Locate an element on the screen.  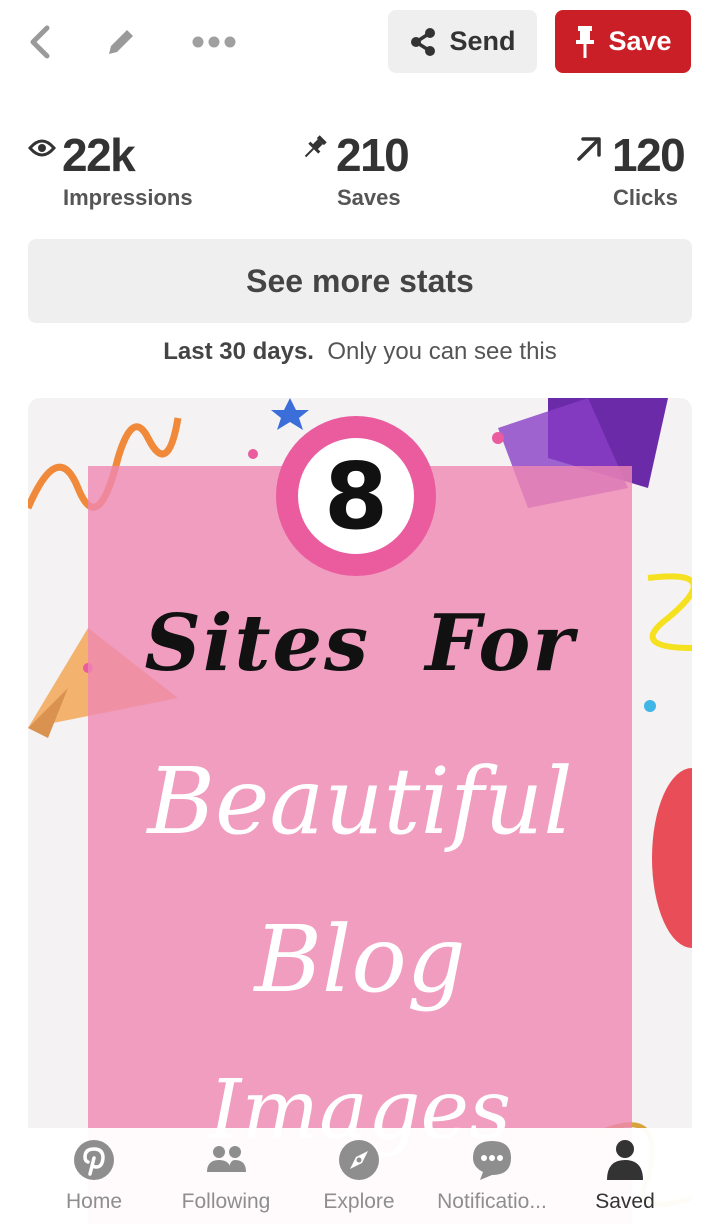
chat-bubble-icon is located at coordinates (492, 1160).